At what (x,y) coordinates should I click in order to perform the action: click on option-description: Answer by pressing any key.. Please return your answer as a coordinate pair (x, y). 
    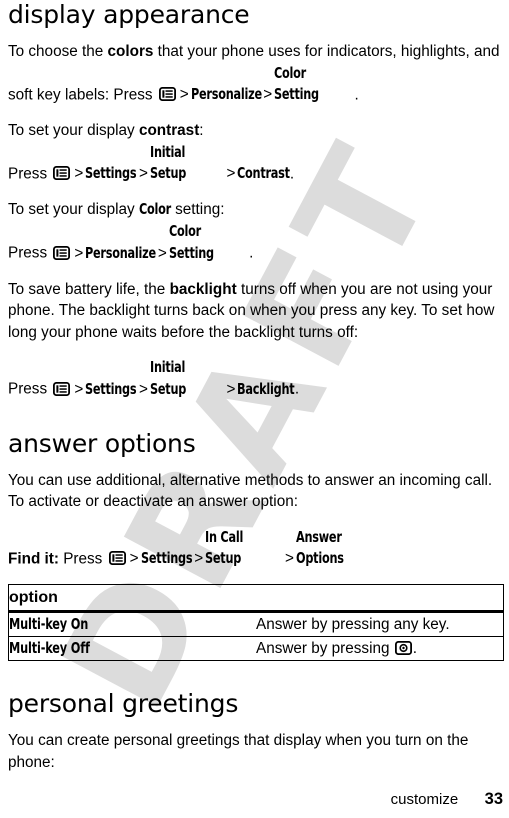
    Looking at the image, I should click on (353, 624).